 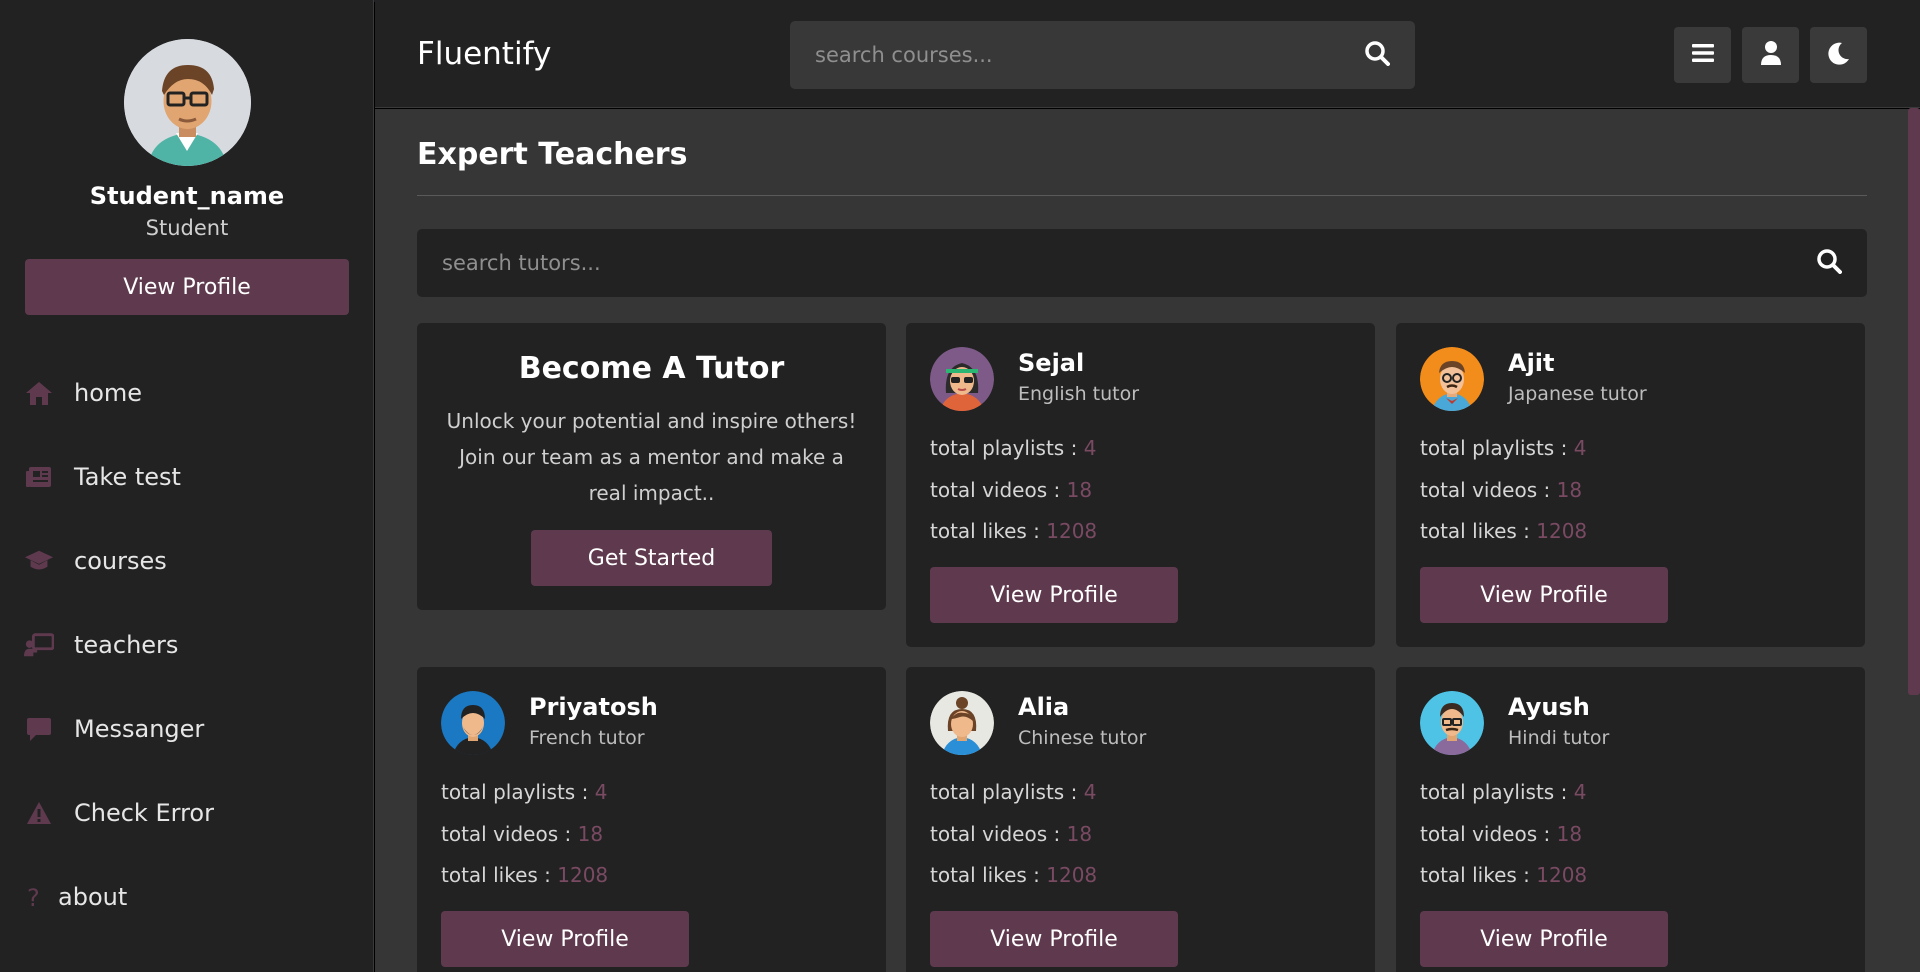 I want to click on tutor-subject: Japanese tutor, so click(x=1577, y=394).